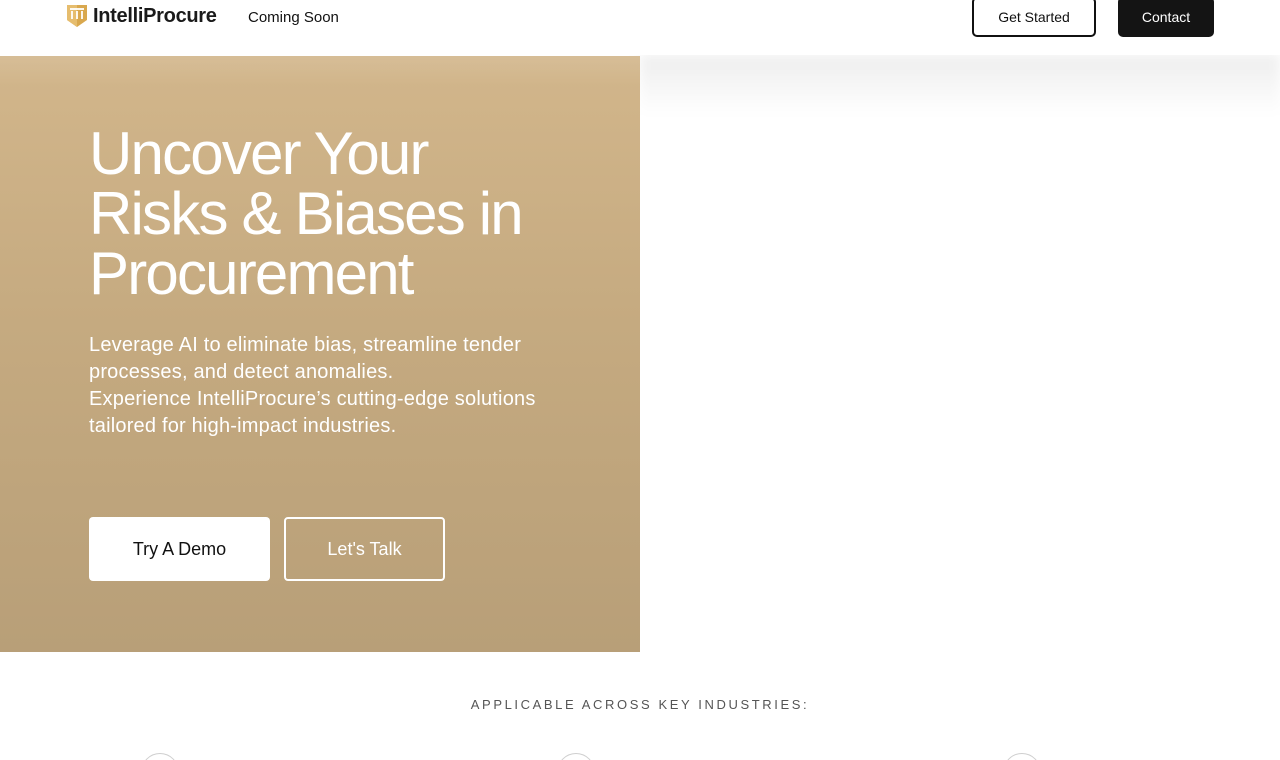  I want to click on logo-text: IntelliProcure, so click(155, 15).